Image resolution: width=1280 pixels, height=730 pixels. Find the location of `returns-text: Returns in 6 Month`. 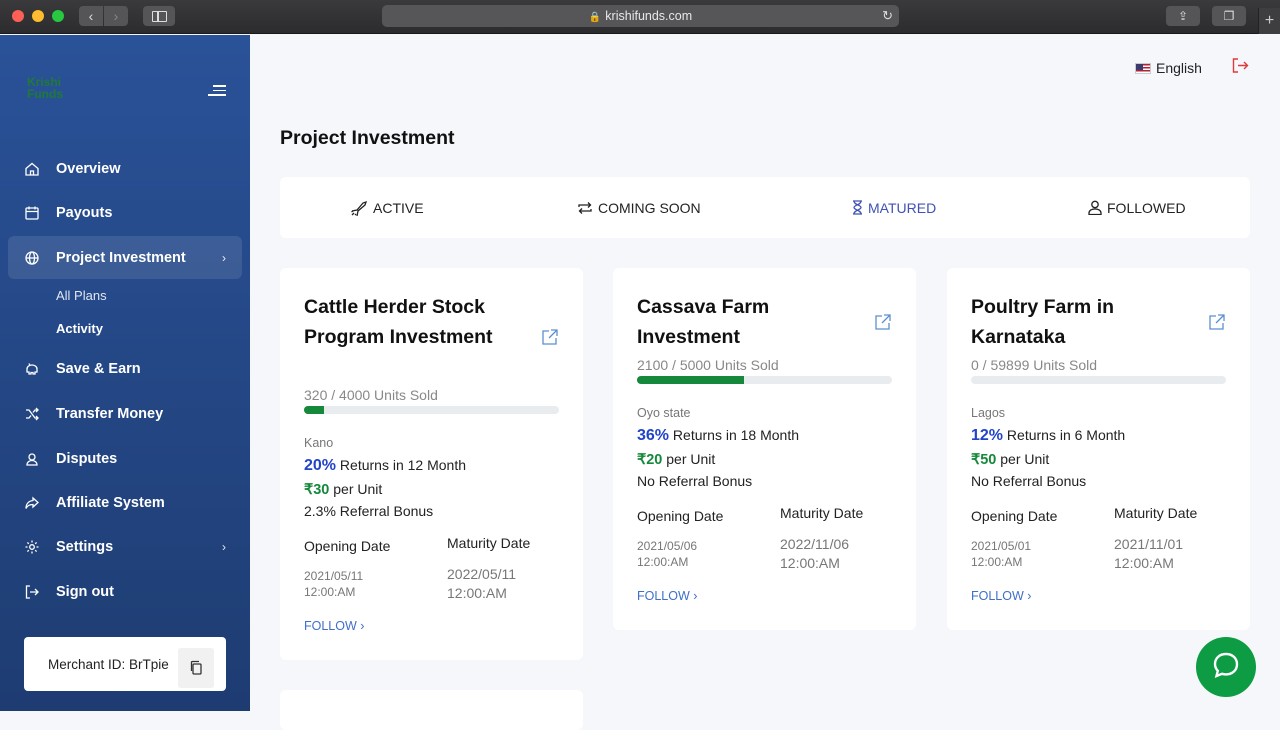

returns-text: Returns in 6 Month is located at coordinates (1066, 435).